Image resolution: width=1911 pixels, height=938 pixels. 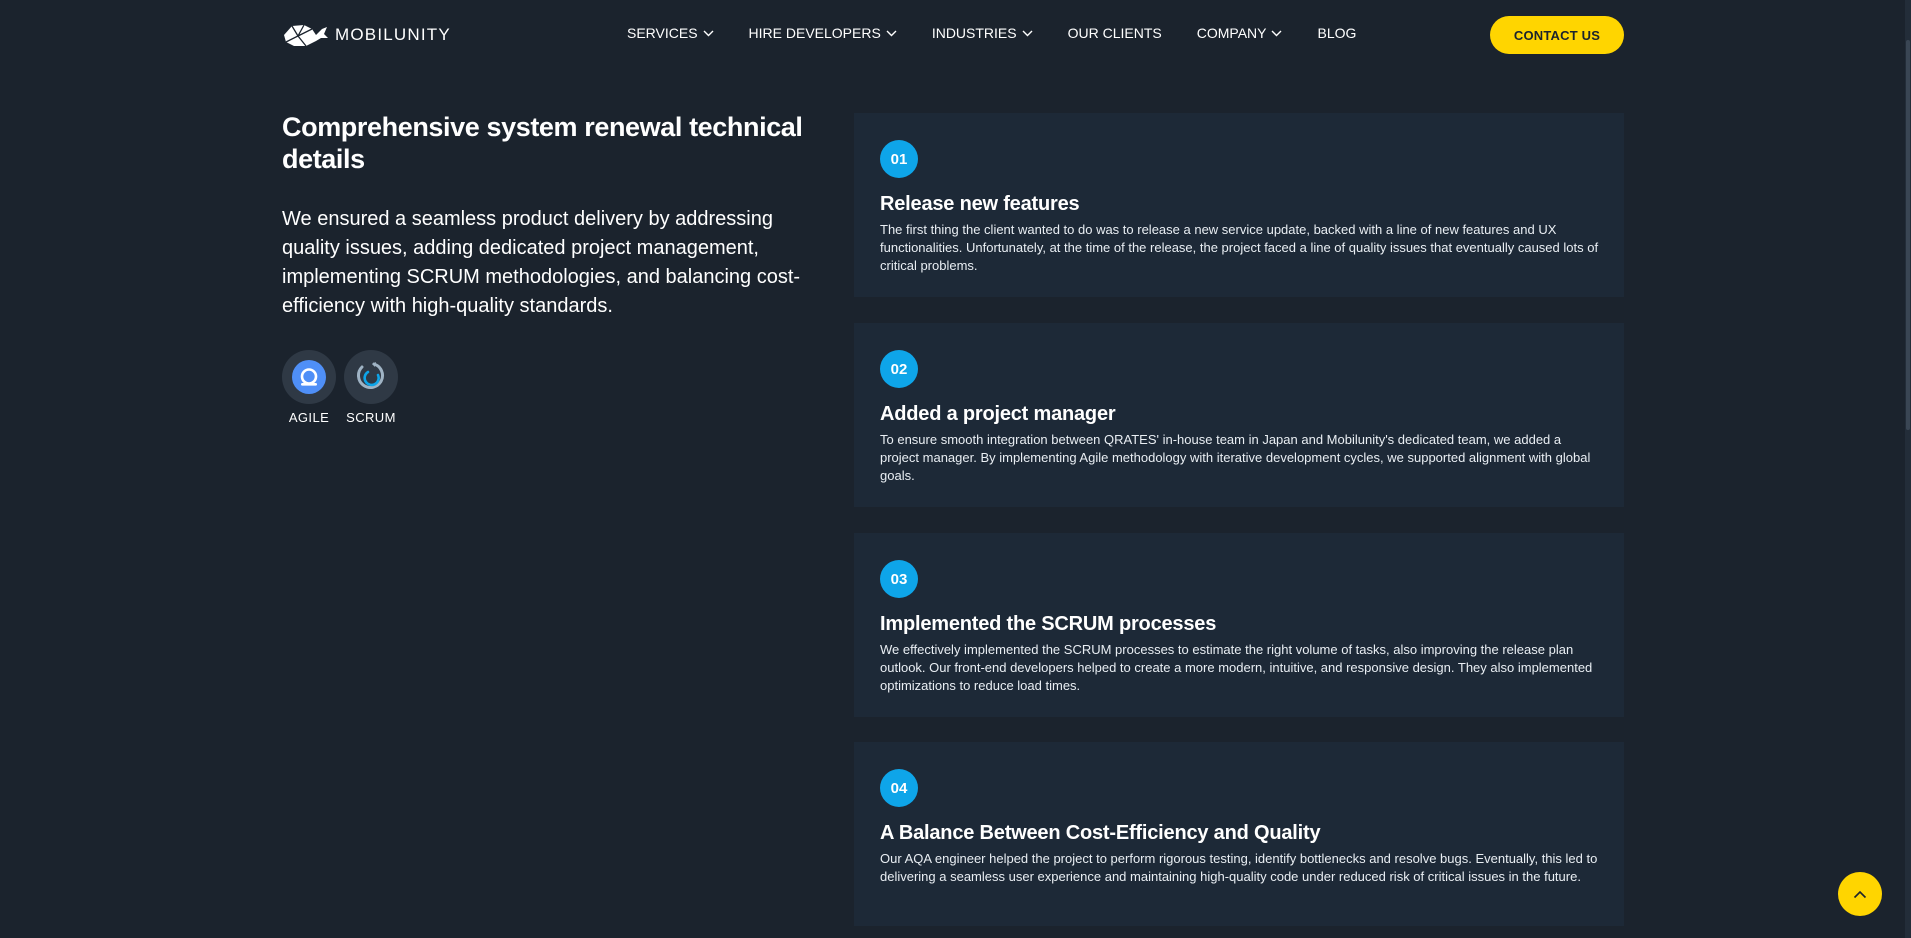 I want to click on scrum-icon-container, so click(x=371, y=377).